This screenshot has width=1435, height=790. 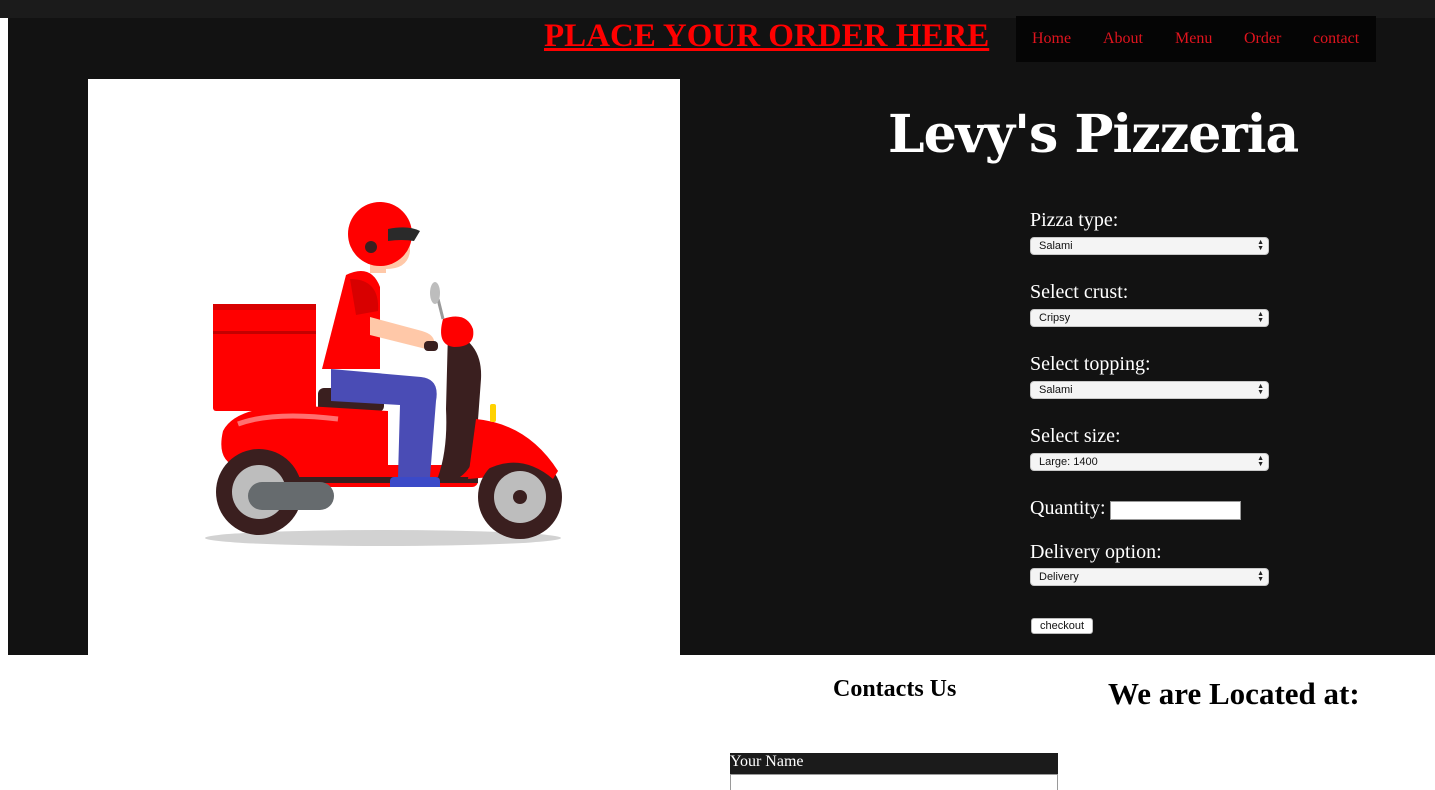 I want to click on nav-home: Home, so click(x=1051, y=39).